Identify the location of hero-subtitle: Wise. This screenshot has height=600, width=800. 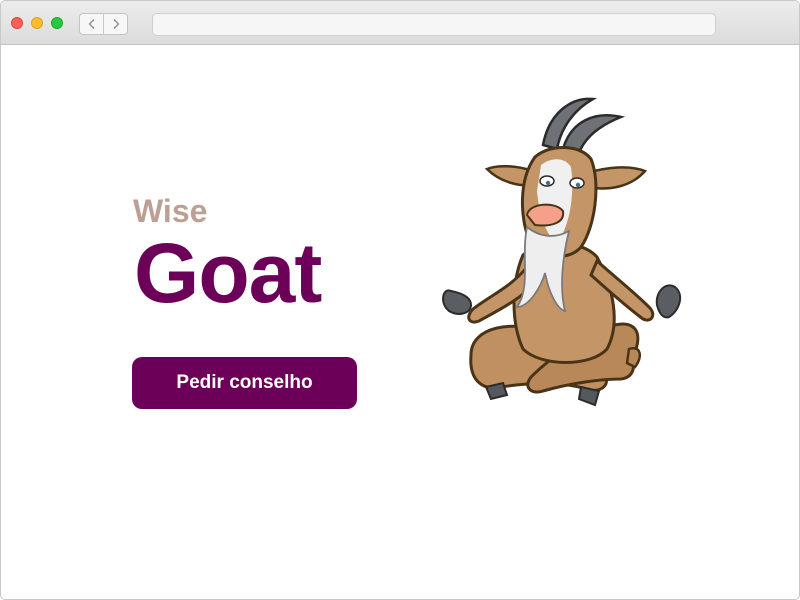
(170, 211).